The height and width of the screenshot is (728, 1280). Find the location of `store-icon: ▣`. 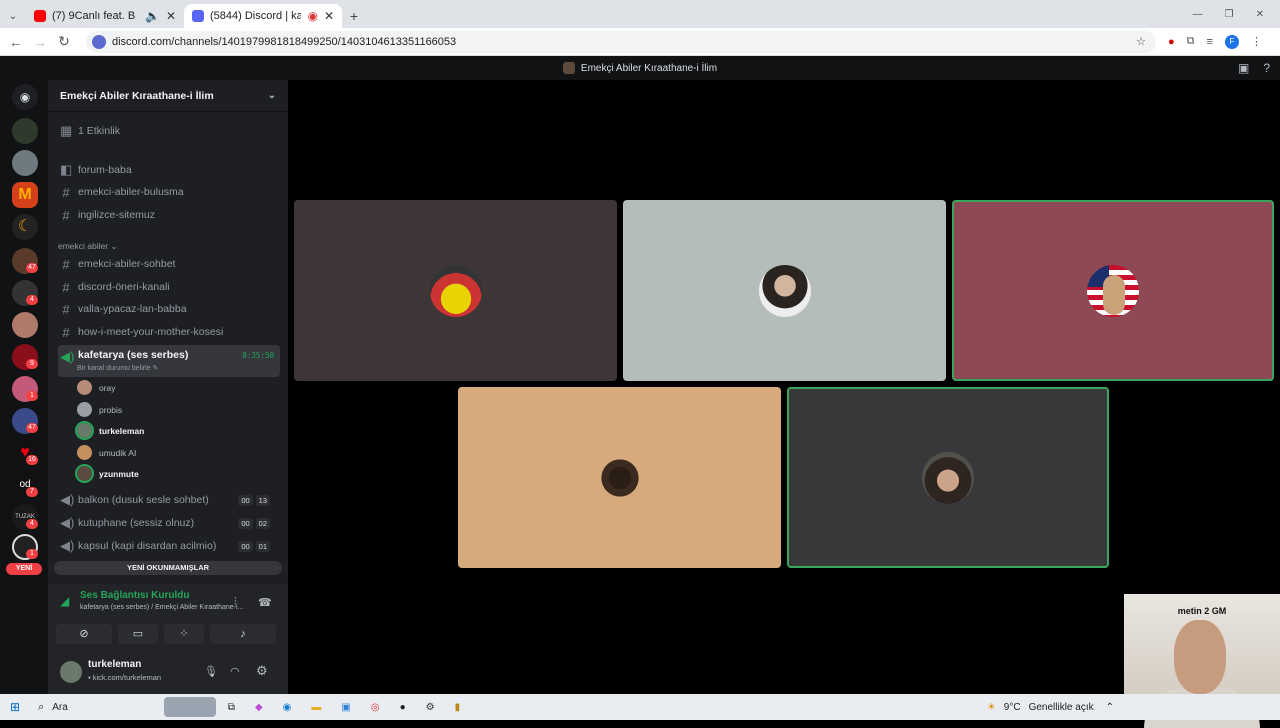

store-icon: ▣ is located at coordinates (345, 707).